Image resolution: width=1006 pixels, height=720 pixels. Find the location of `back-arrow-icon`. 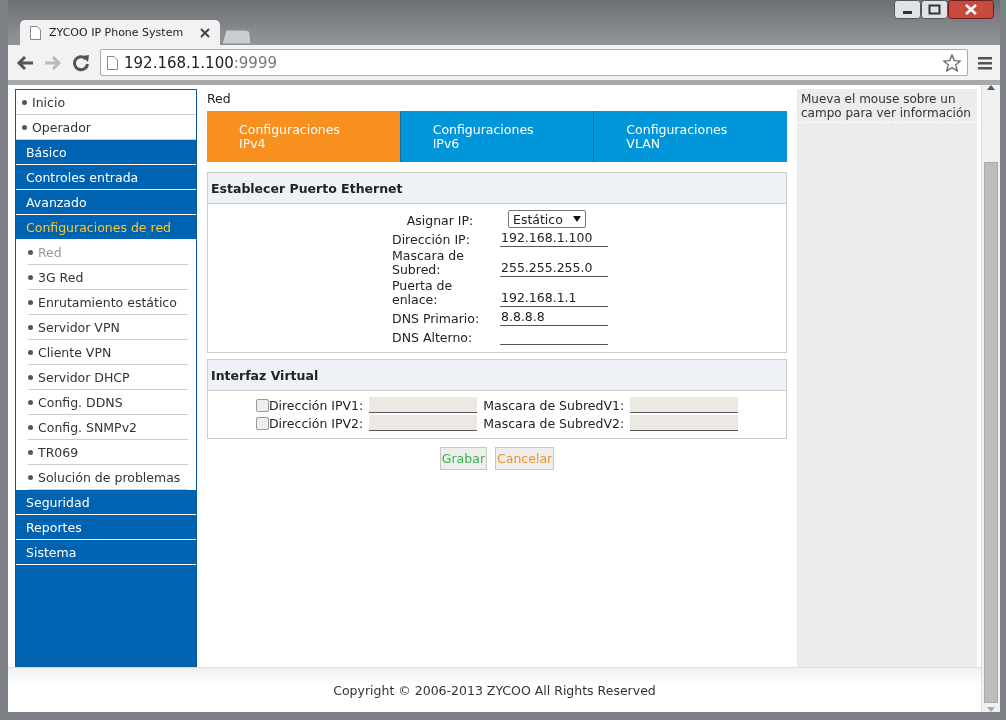

back-arrow-icon is located at coordinates (25, 62).